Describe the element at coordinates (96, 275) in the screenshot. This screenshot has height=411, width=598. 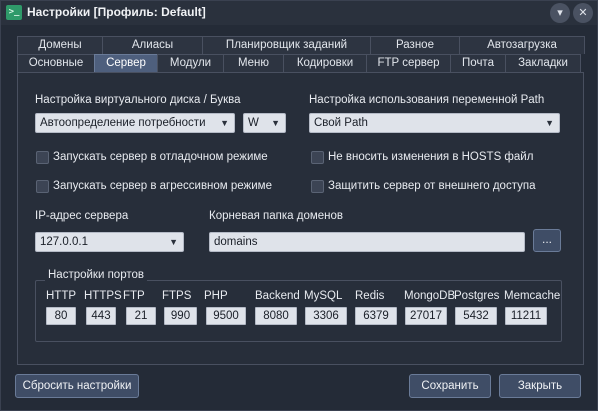
I see `ports-group-title: Настройки портов` at that location.